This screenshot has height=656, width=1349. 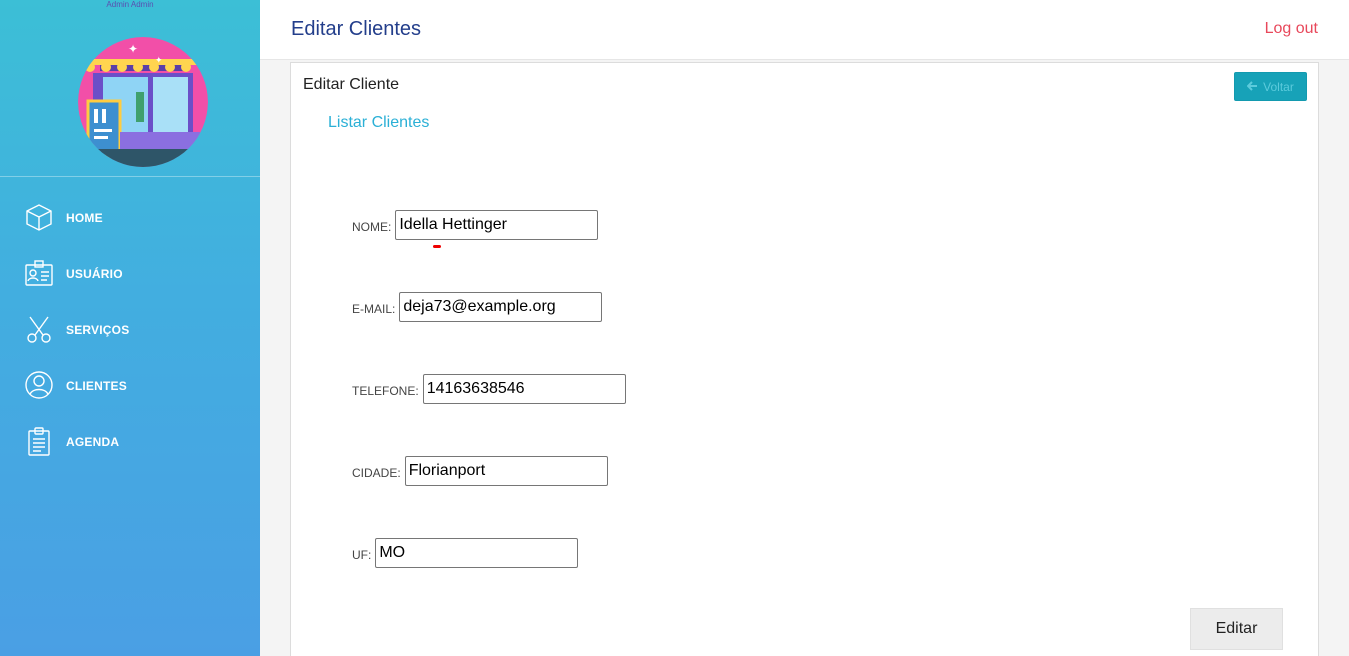 I want to click on back-button: Voltar, so click(x=1270, y=86).